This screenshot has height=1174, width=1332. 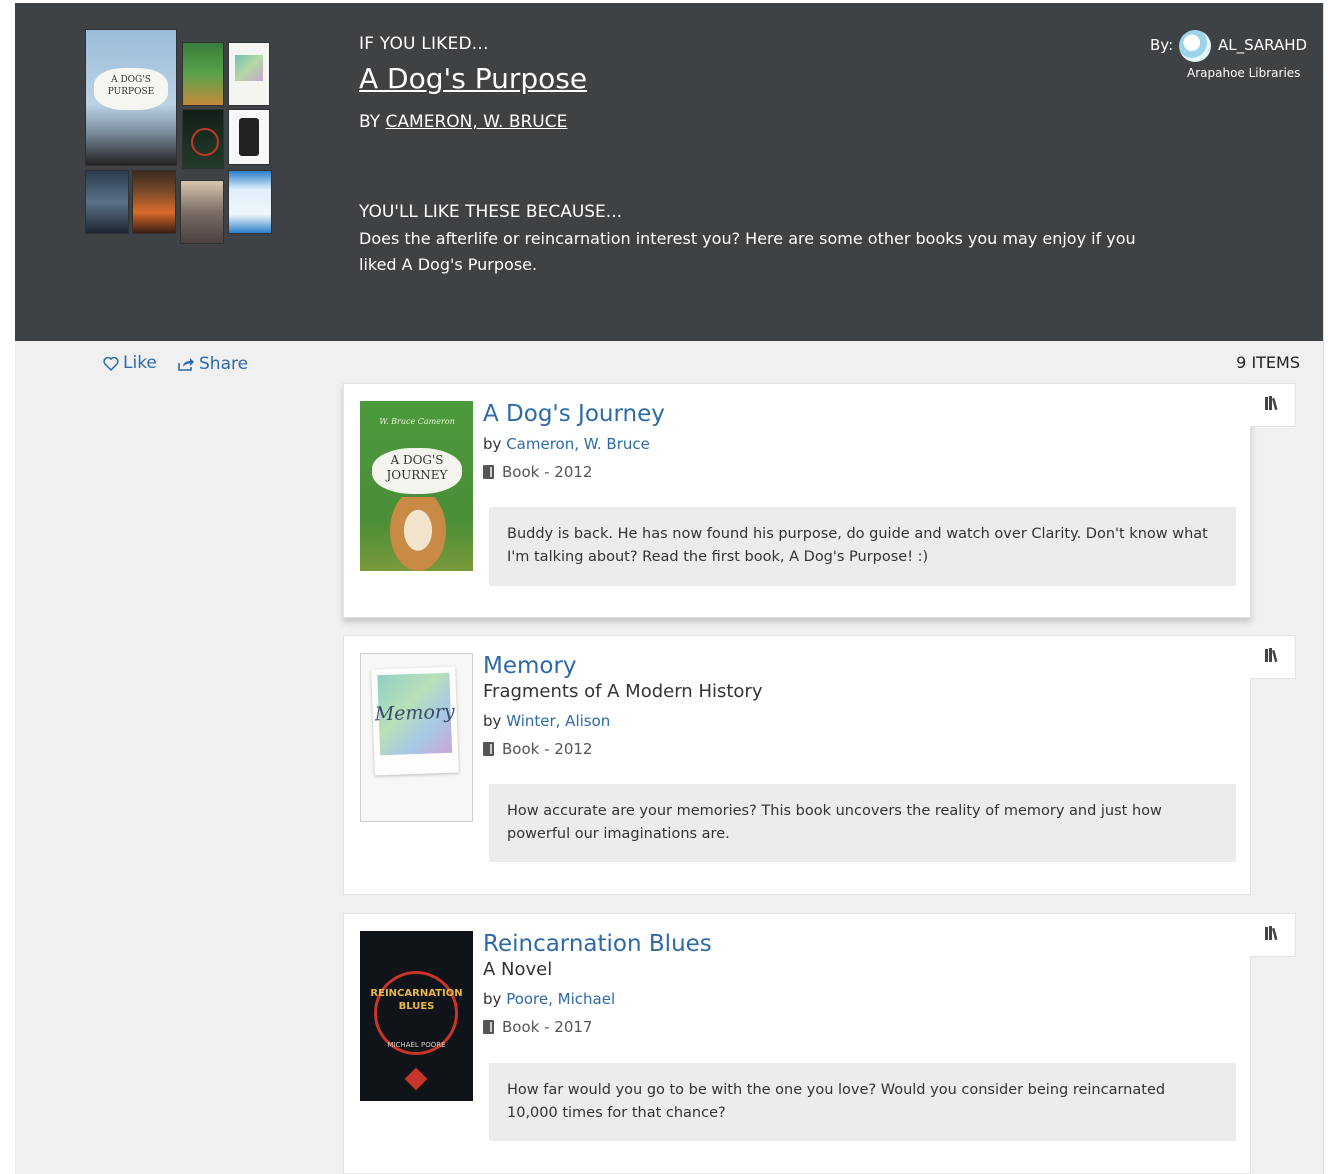 What do you see at coordinates (578, 444) in the screenshot?
I see `item-author-link: Cameron, W. Bruce` at bounding box center [578, 444].